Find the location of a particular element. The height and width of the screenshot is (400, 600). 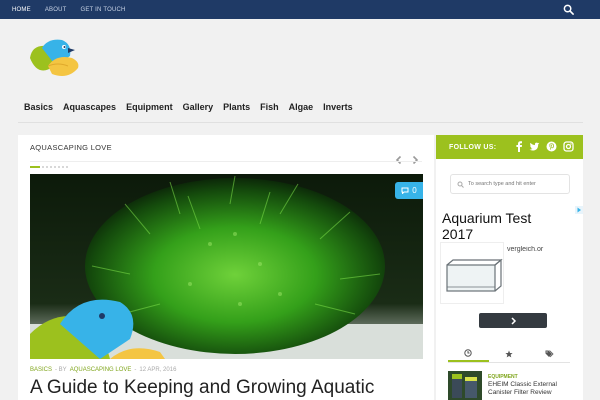

tab-tags is located at coordinates (549, 353).